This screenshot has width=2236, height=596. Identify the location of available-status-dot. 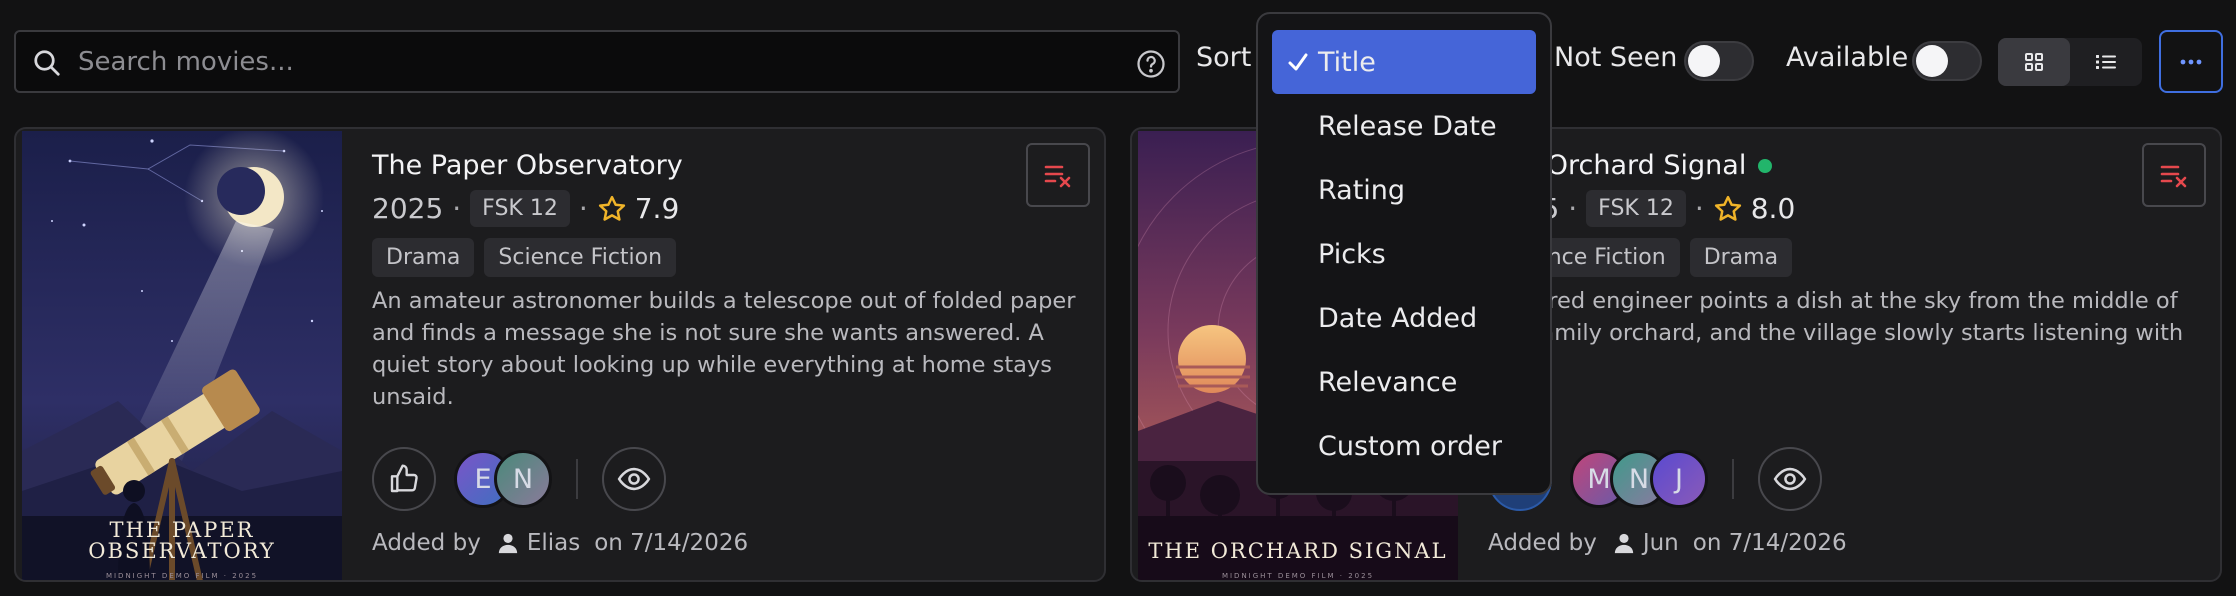
(1765, 165).